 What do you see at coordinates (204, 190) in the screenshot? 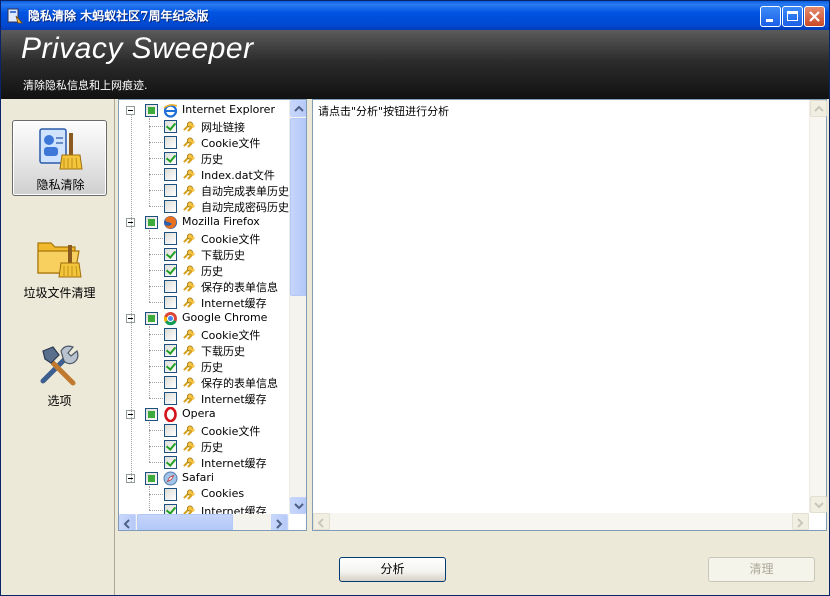
I see `tree-node-item: 自动完成表单历史` at bounding box center [204, 190].